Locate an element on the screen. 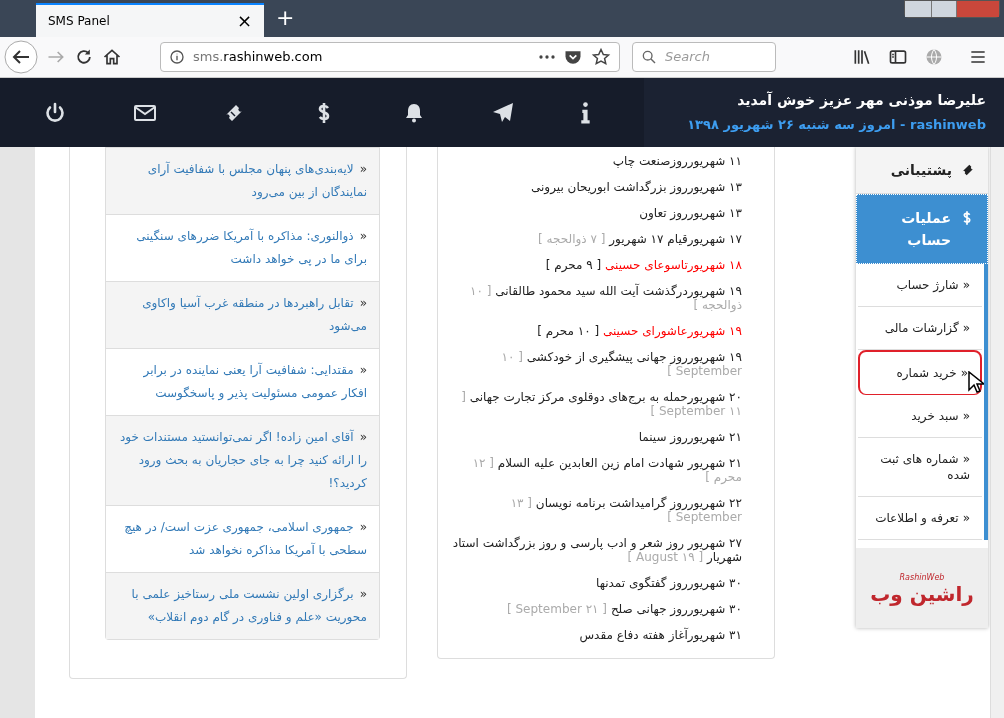  submenu-item: « شماره های ثبت شده is located at coordinates (920, 467).